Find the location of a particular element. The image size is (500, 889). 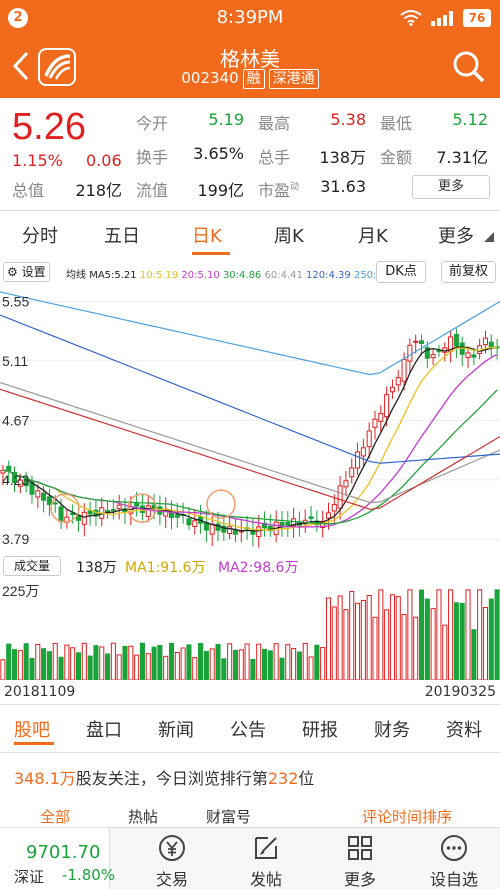

forum-tab-all: 全部 is located at coordinates (55, 816).